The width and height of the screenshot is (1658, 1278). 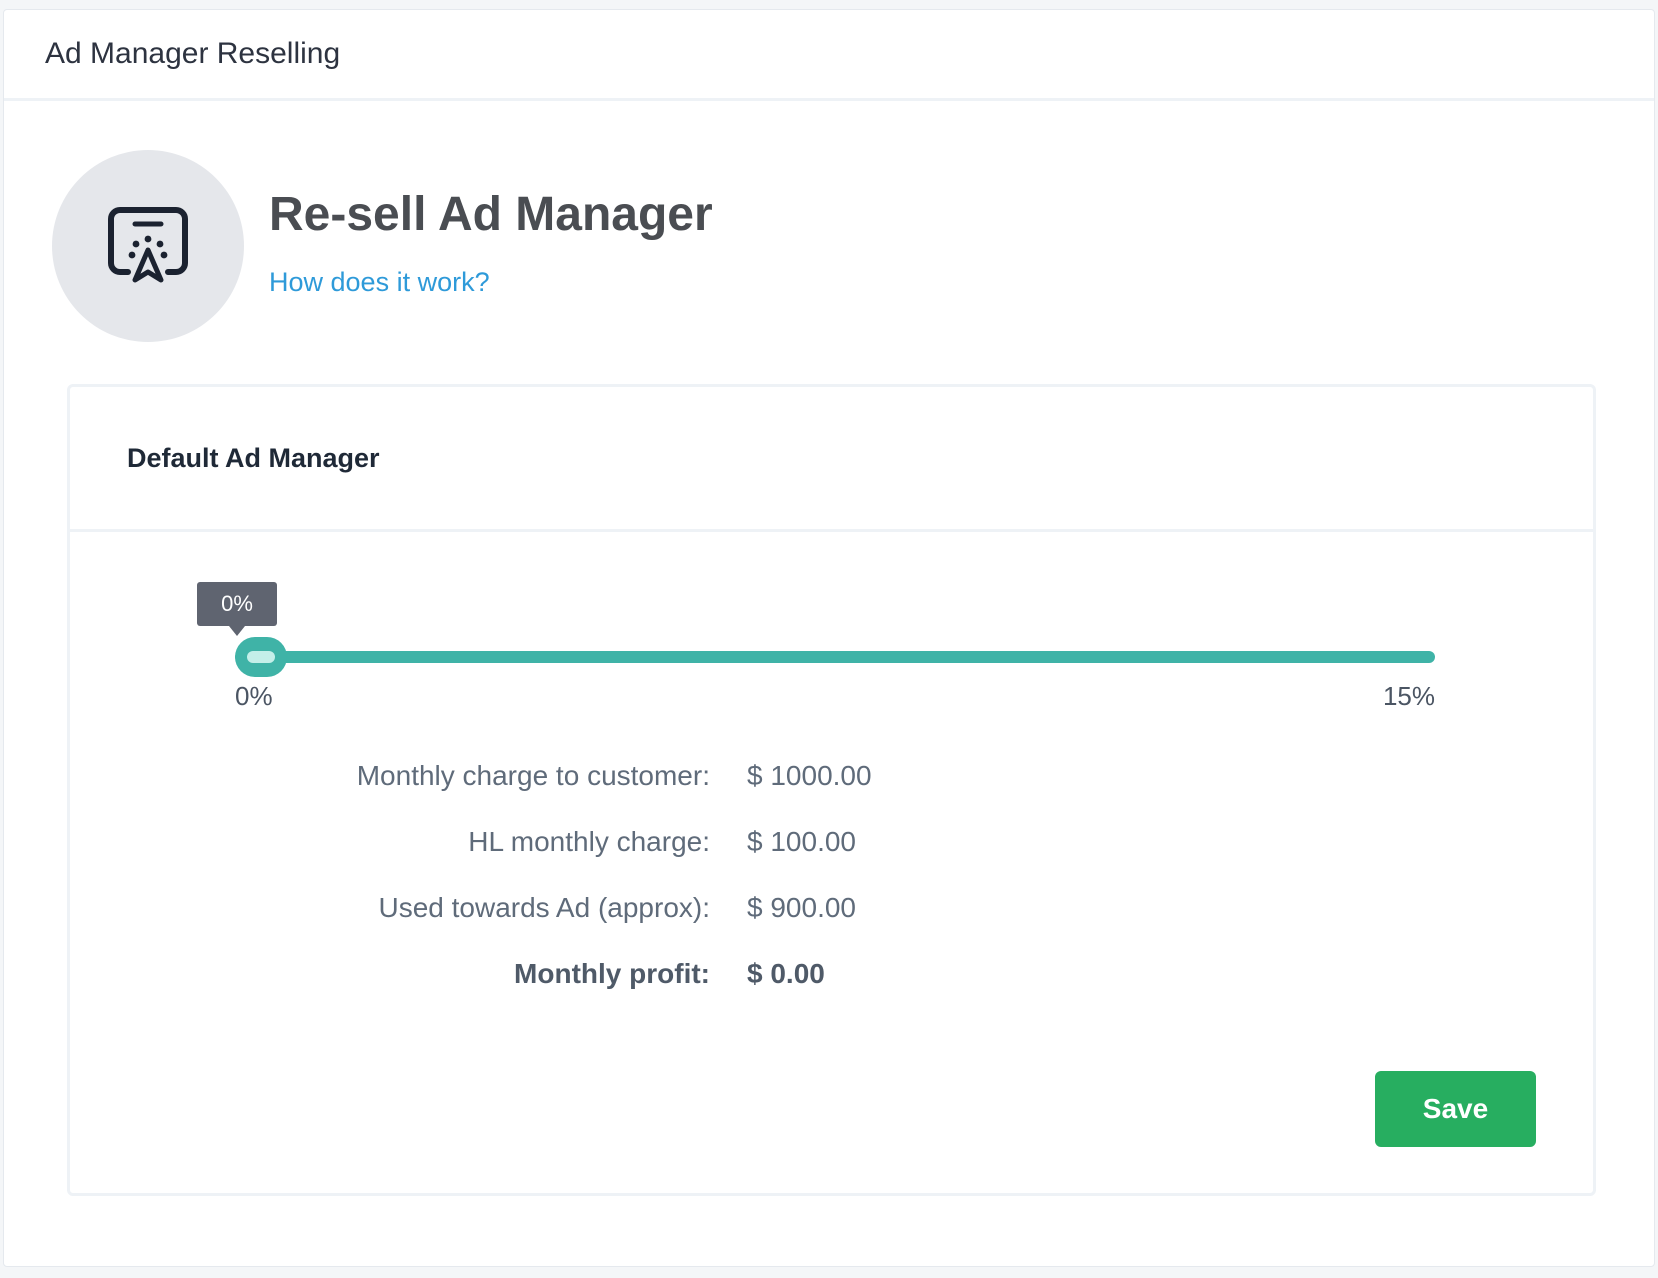 I want to click on row-label: HL monthly charge:, so click(x=589, y=841).